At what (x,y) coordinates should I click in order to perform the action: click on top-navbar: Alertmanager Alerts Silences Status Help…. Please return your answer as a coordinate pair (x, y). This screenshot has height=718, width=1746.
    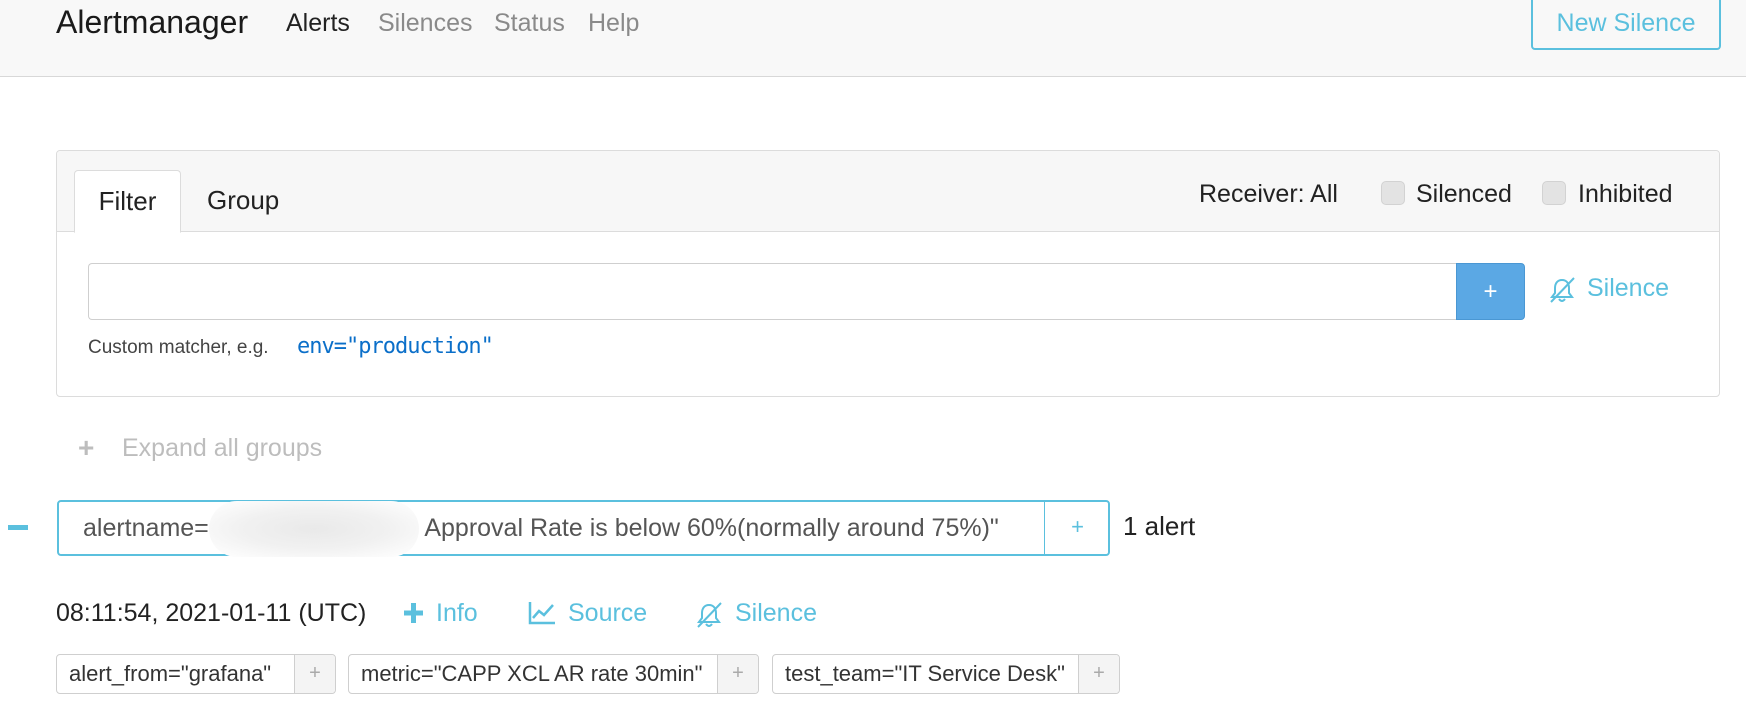
    Looking at the image, I should click on (873, 38).